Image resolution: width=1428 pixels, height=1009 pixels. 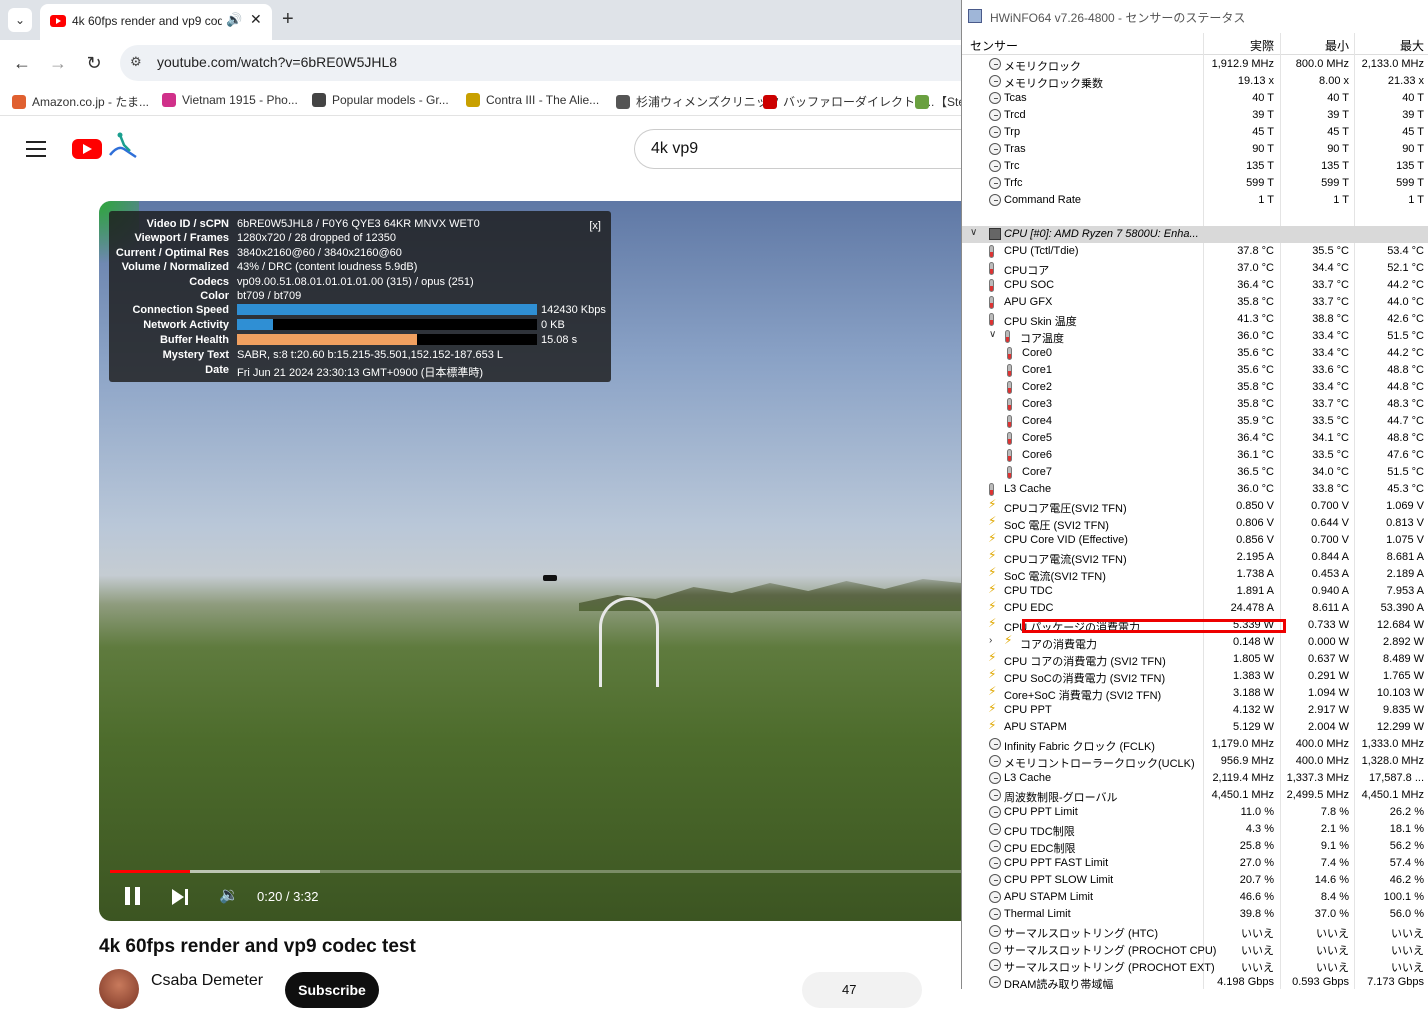 What do you see at coordinates (1195, 948) in the screenshot?
I see `sensor-row: サーマルスロットリング (PROCHOT CPU) いいえ いいえ いいえ` at bounding box center [1195, 948].